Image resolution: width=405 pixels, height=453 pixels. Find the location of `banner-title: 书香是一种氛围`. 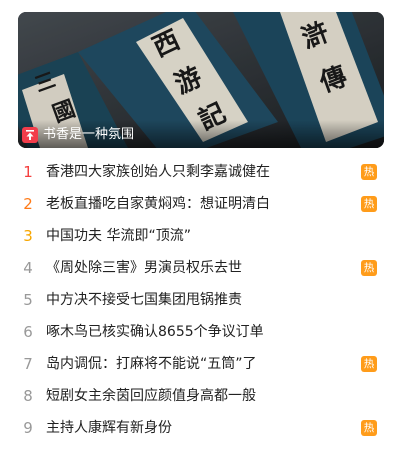

banner-title: 书香是一种氛围 is located at coordinates (89, 134).